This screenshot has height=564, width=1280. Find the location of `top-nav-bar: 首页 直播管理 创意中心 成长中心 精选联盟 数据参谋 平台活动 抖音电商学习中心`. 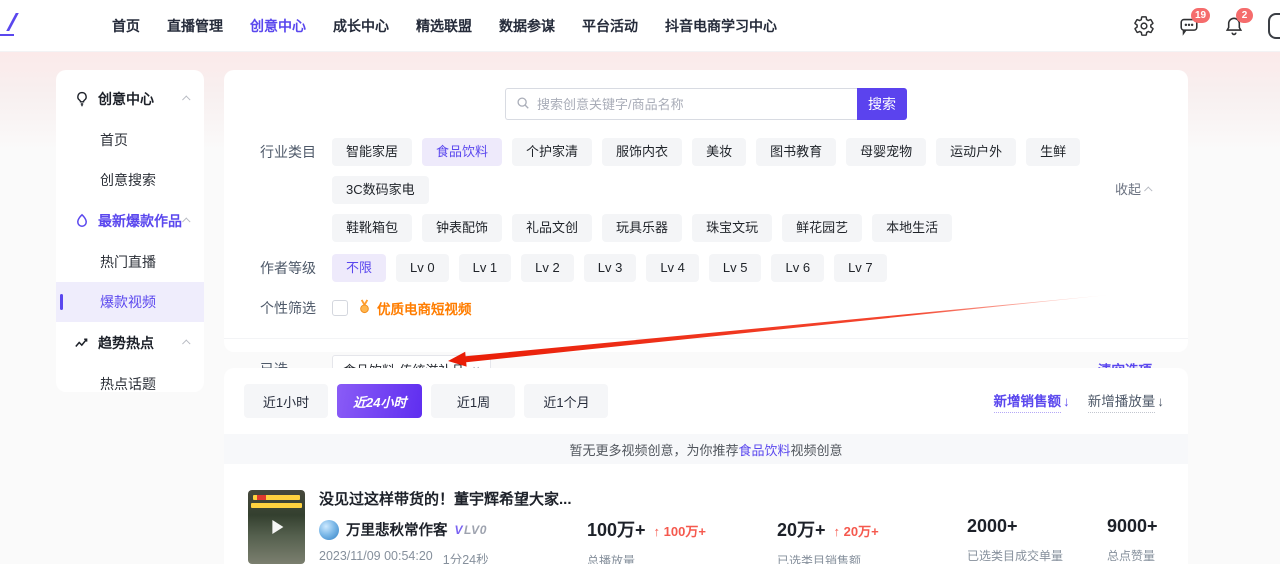

top-nav-bar: 首页 直播管理 创意中心 成长中心 精选联盟 数据参谋 平台活动 抖音电商学习中心 is located at coordinates (640, 26).